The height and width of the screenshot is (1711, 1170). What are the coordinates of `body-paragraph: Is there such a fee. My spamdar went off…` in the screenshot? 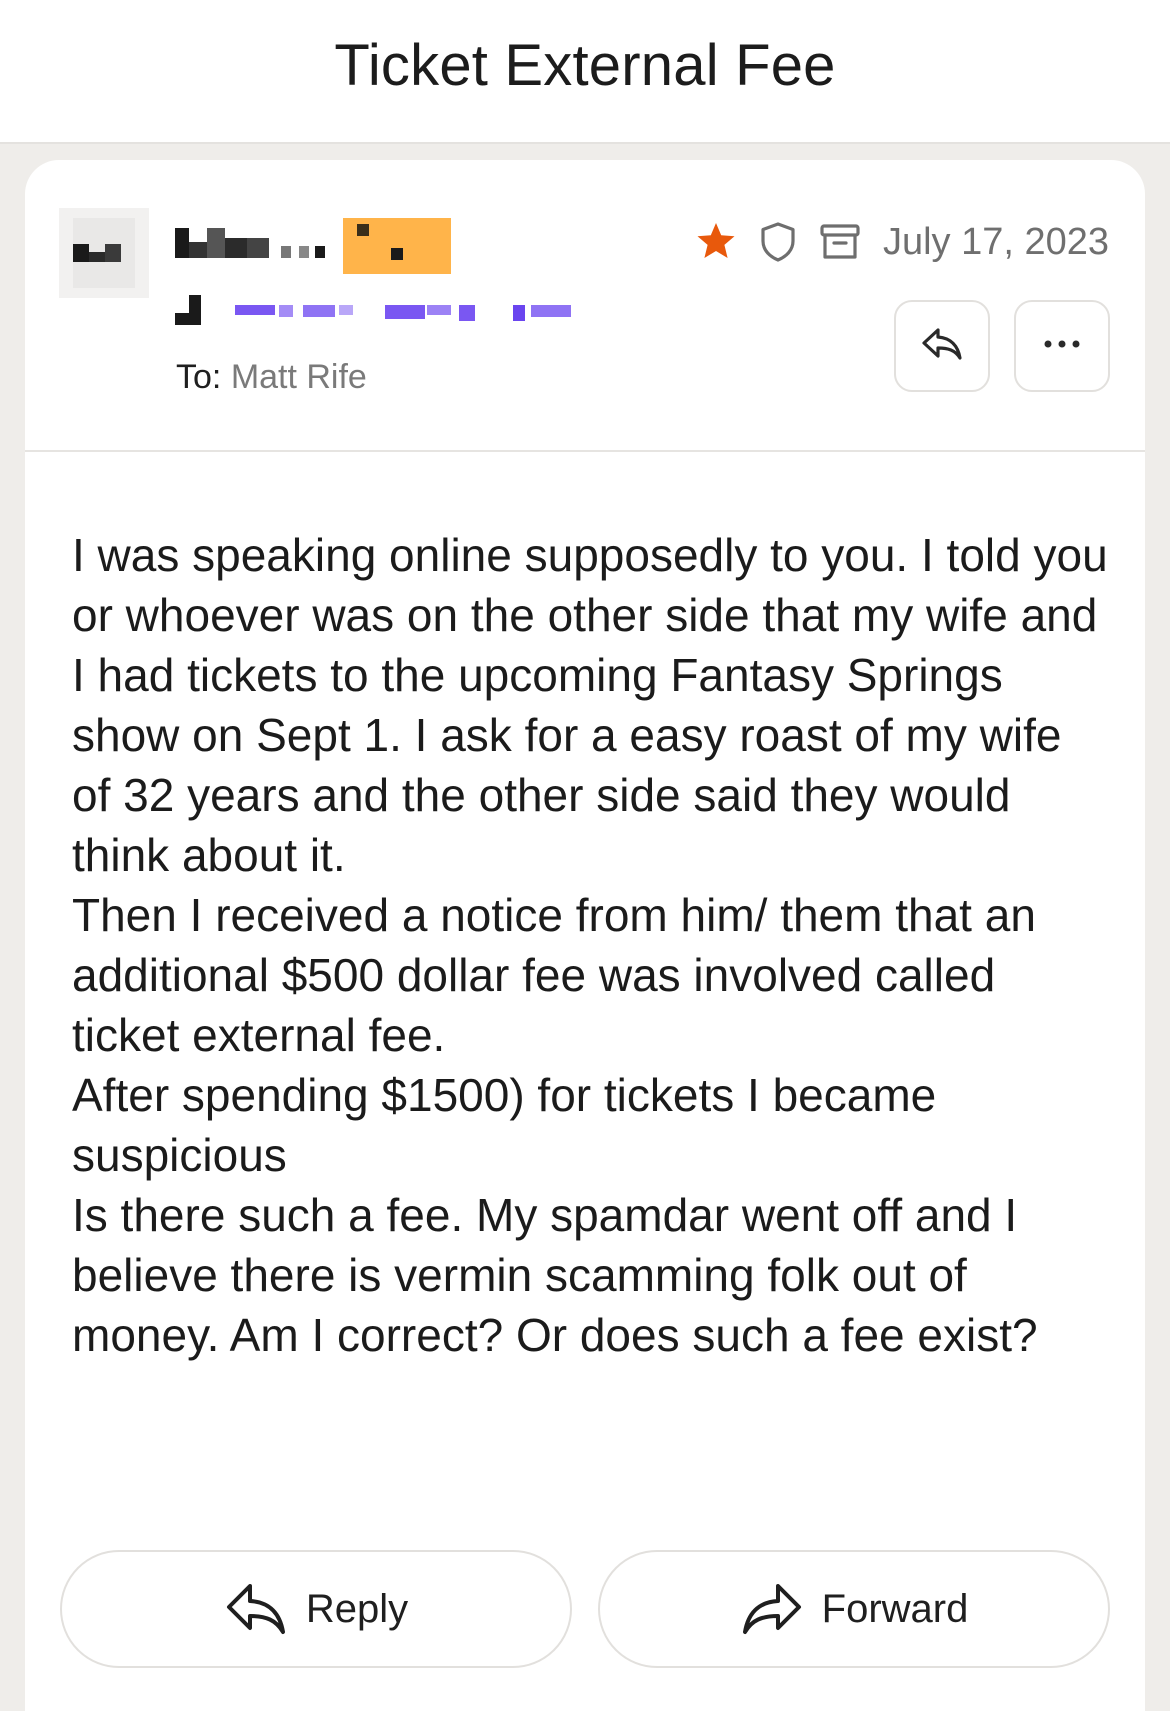 It's located at (555, 1275).